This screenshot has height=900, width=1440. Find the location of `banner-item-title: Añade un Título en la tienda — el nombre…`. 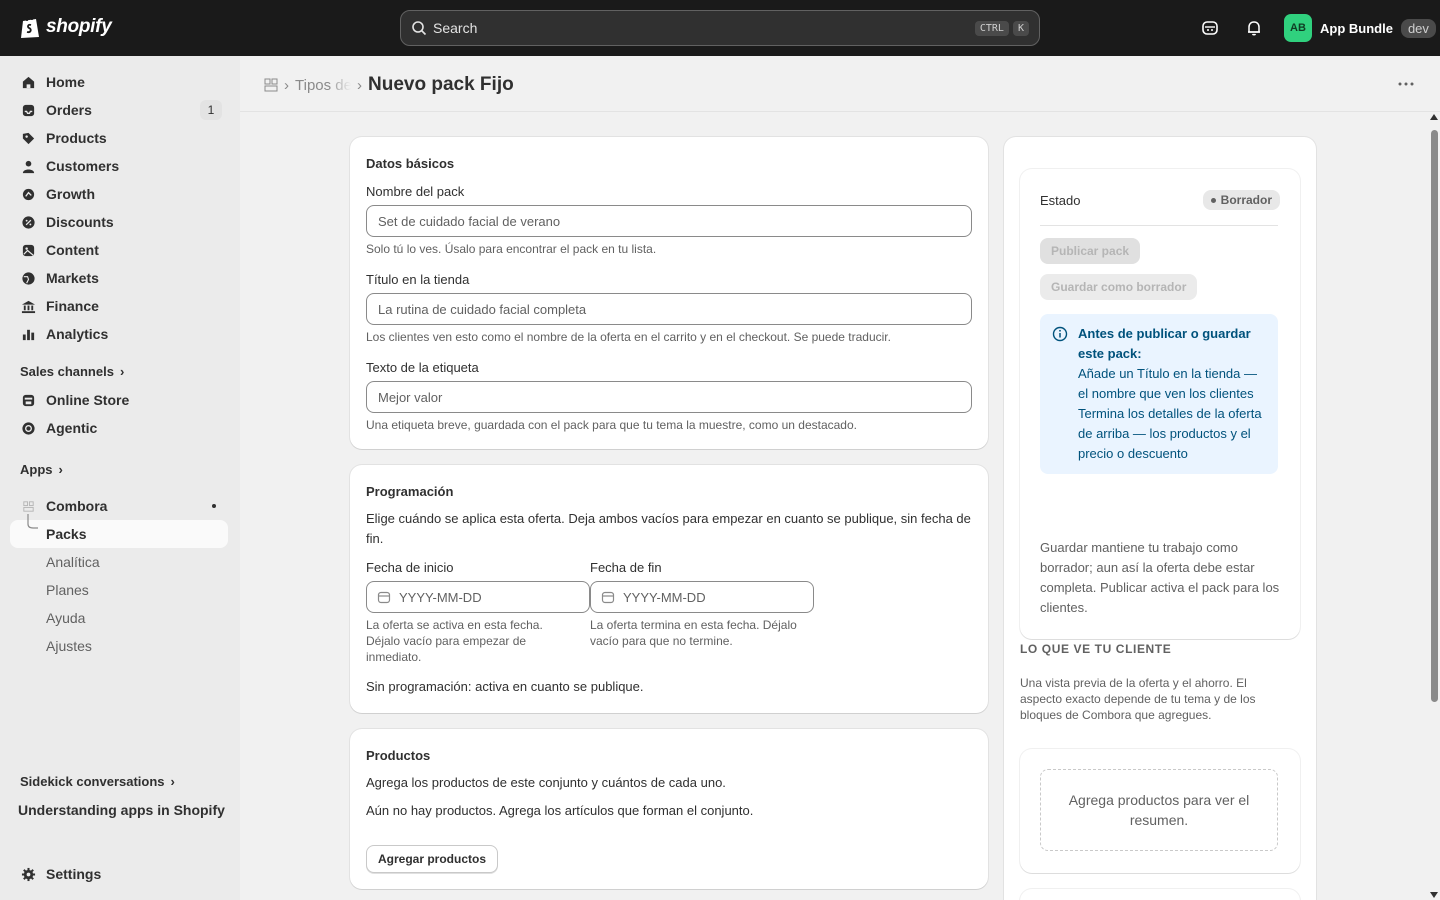

banner-item-title: Añade un Título en la tienda — el nombre… is located at coordinates (1167, 383).